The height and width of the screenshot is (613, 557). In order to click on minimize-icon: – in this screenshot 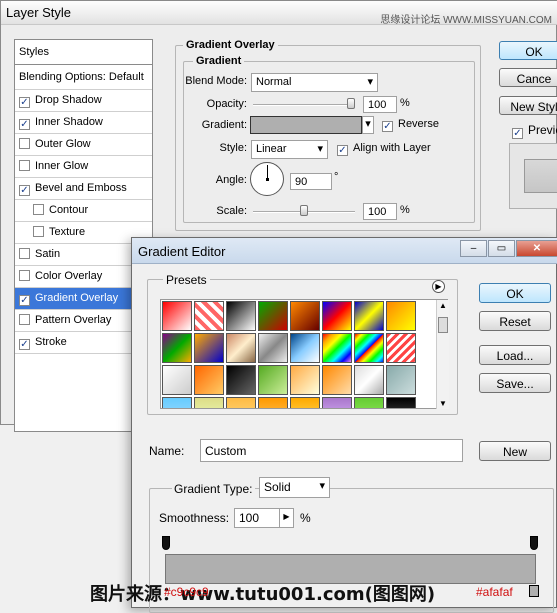, I will do `click(473, 248)`.